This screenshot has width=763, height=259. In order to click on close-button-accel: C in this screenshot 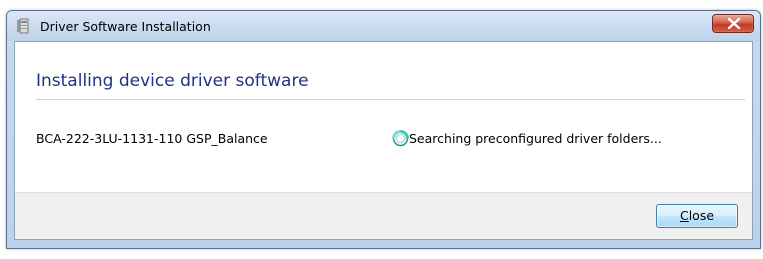, I will do `click(684, 215)`.